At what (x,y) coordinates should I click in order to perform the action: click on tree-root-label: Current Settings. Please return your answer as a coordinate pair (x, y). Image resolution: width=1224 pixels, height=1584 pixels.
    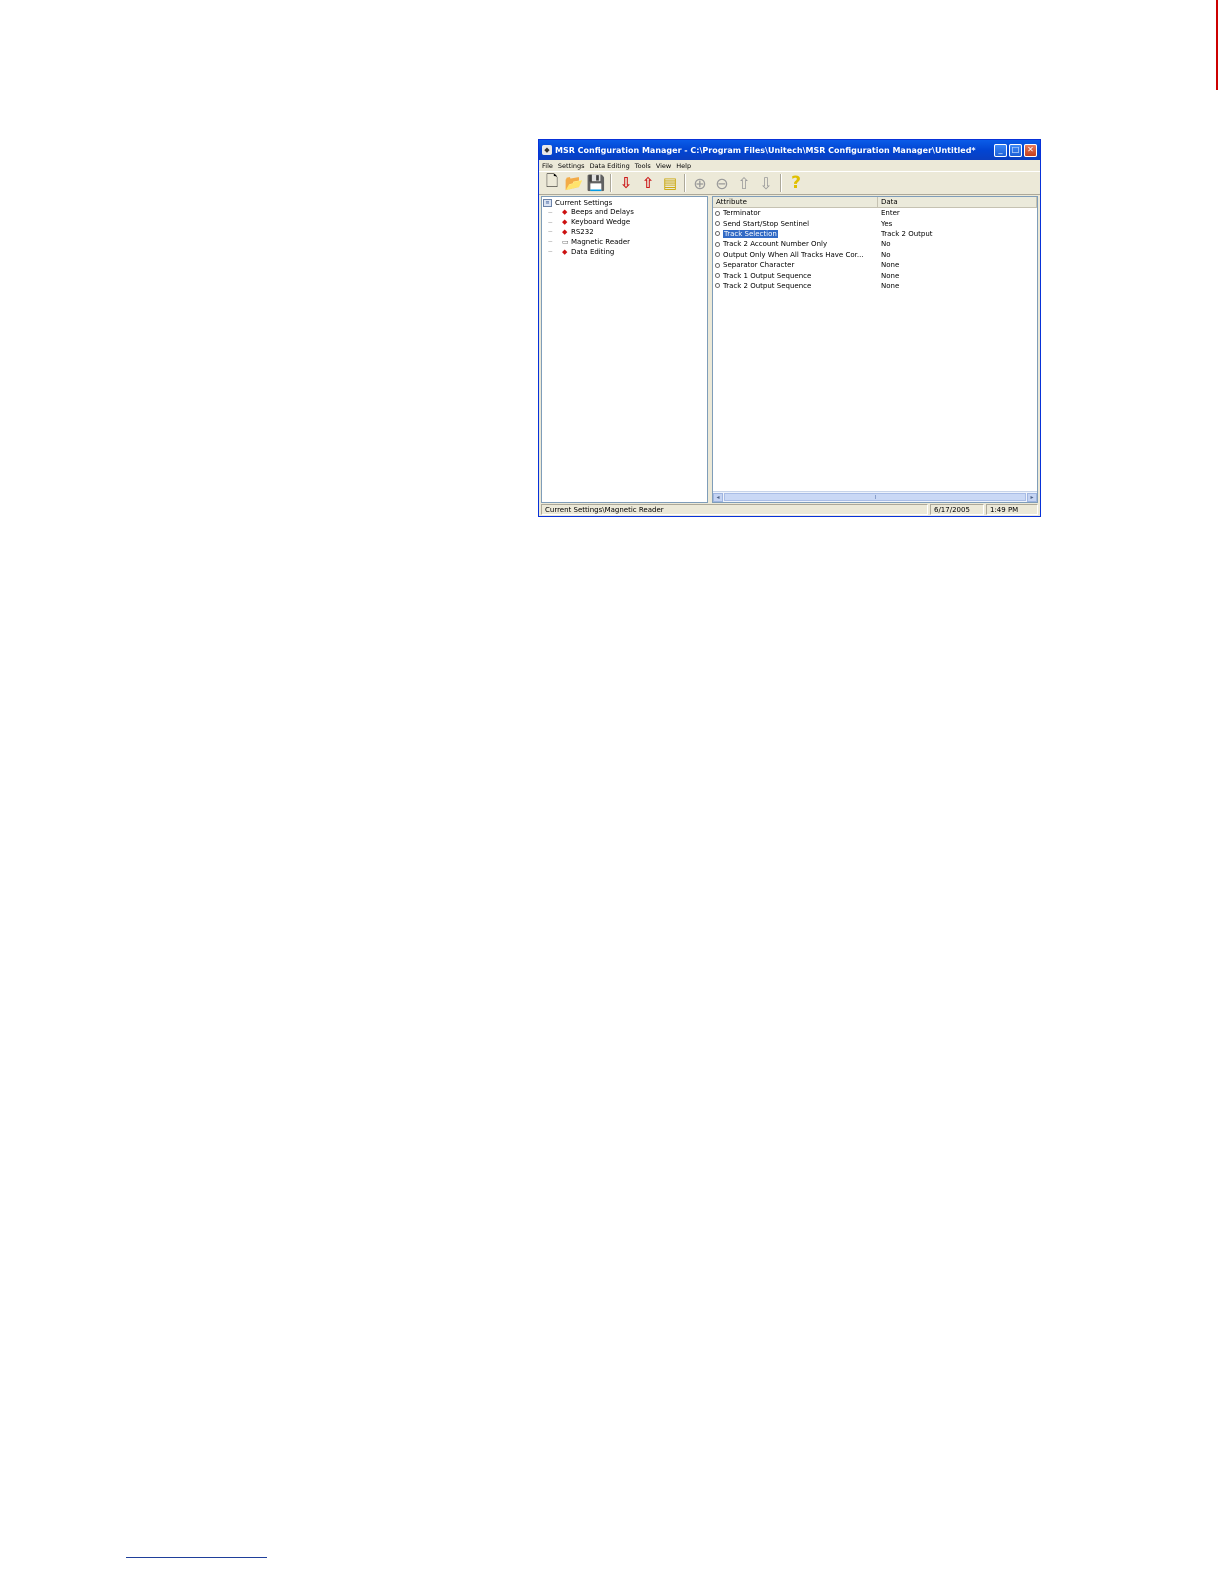
    Looking at the image, I should click on (584, 202).